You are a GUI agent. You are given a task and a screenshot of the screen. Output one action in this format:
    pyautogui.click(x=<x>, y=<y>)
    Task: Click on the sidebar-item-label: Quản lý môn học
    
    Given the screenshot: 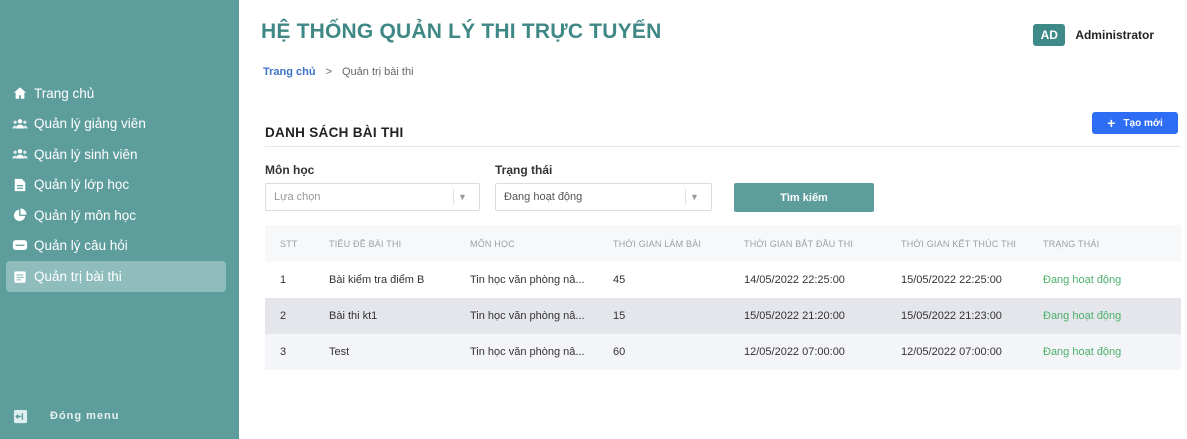 What is the action you would take?
    pyautogui.click(x=85, y=215)
    